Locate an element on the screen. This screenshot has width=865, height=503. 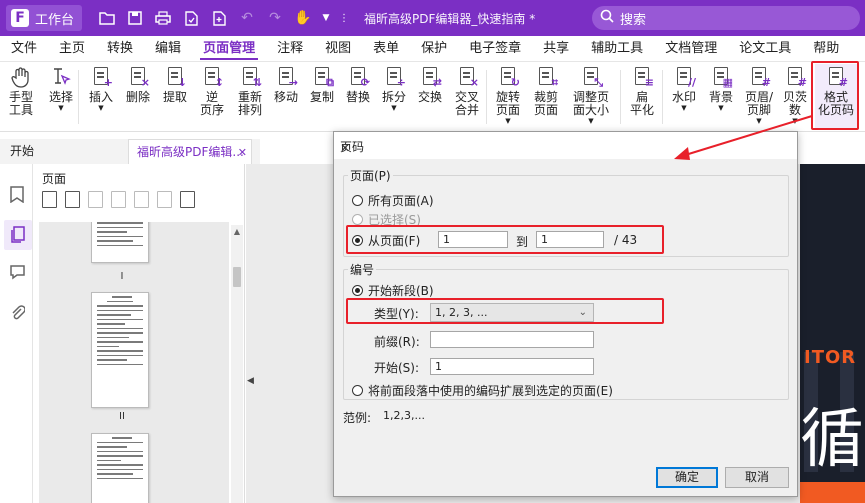
menu-item: 文档管理 is located at coordinates (691, 49).